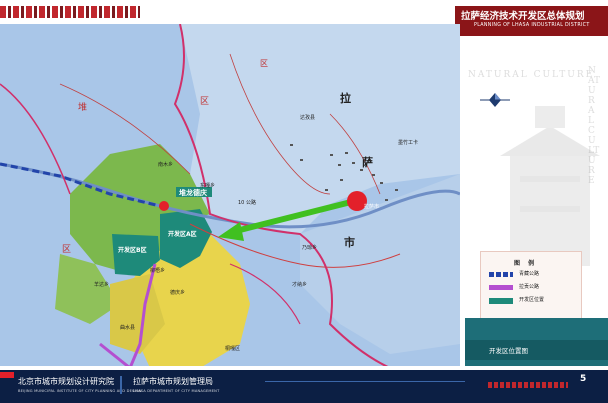 This screenshot has width=608, height=403. Describe the element at coordinates (536, 350) in the screenshot. I see `caption-band` at that location.